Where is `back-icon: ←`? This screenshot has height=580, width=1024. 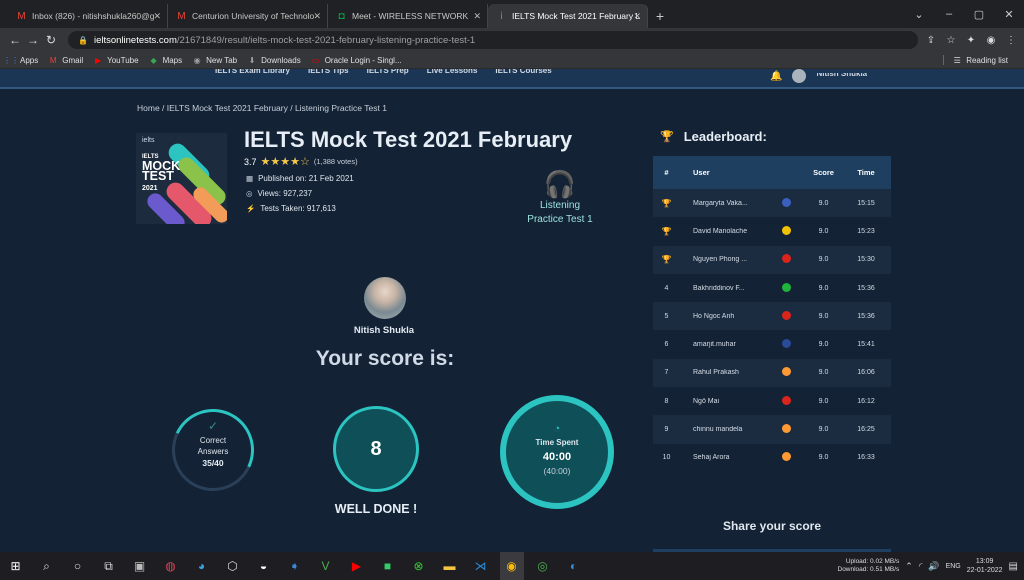
back-icon: ← is located at coordinates (15, 40).